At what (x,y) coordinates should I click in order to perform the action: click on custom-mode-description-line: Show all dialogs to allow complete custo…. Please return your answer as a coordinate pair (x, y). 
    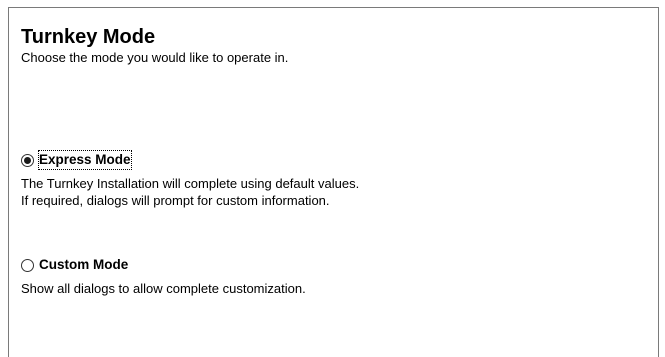
    Looking at the image, I should click on (163, 288).